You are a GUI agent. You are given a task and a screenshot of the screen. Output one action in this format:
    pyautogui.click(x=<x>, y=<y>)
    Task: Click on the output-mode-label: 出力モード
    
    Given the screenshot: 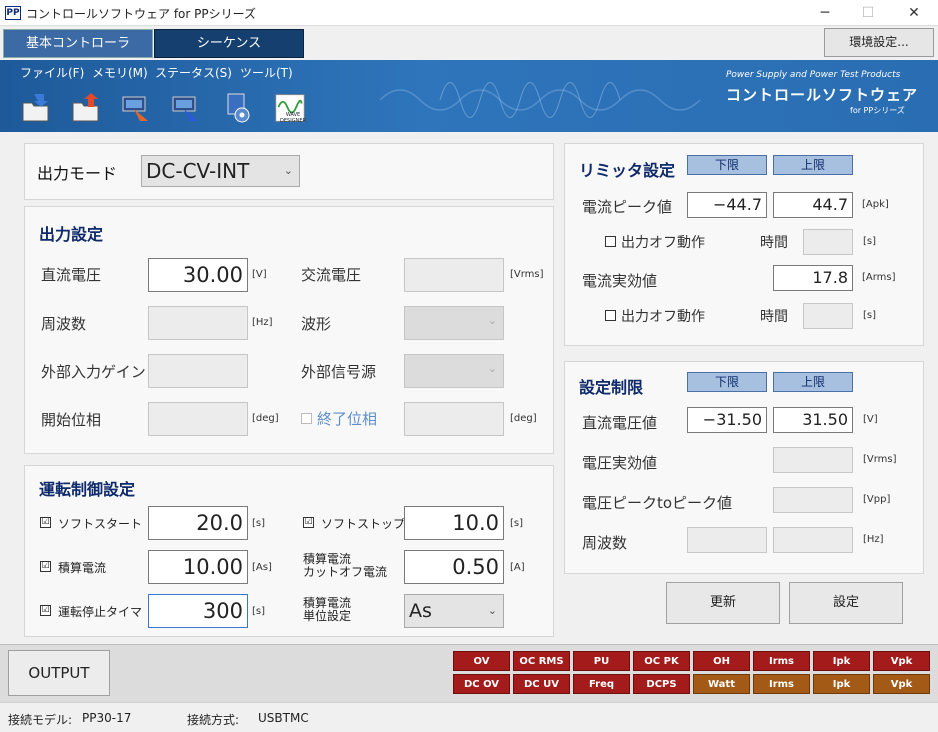 What is the action you would take?
    pyautogui.click(x=77, y=173)
    